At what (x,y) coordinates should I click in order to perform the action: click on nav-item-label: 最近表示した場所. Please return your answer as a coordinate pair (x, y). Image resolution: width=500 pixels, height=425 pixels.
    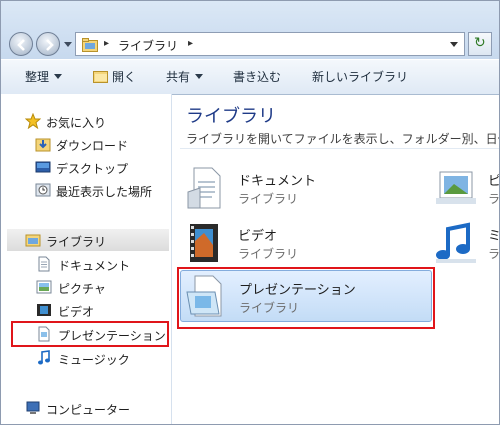
    Looking at the image, I should click on (104, 192).